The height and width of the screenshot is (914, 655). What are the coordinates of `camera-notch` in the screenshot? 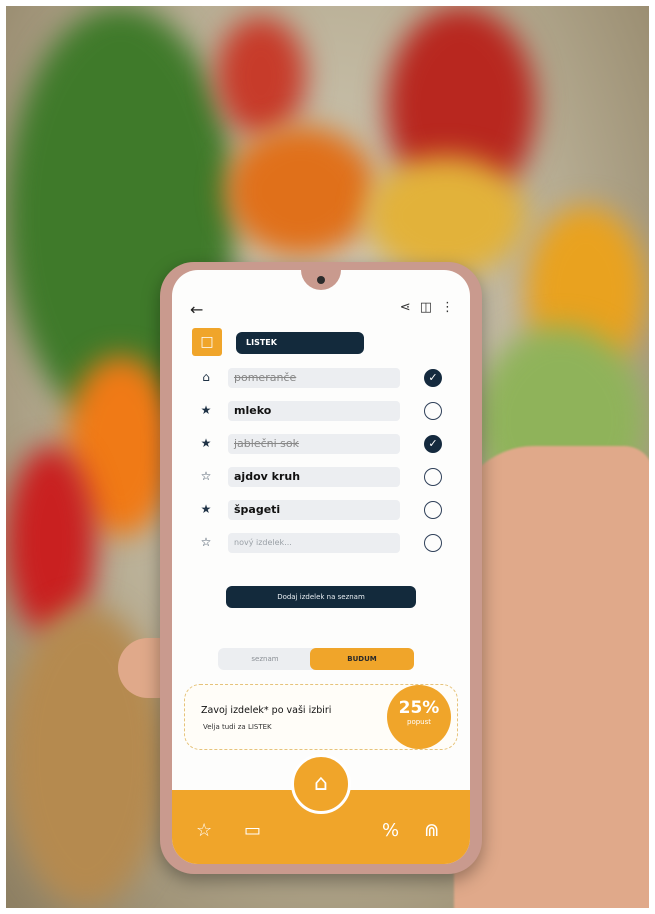 It's located at (321, 280).